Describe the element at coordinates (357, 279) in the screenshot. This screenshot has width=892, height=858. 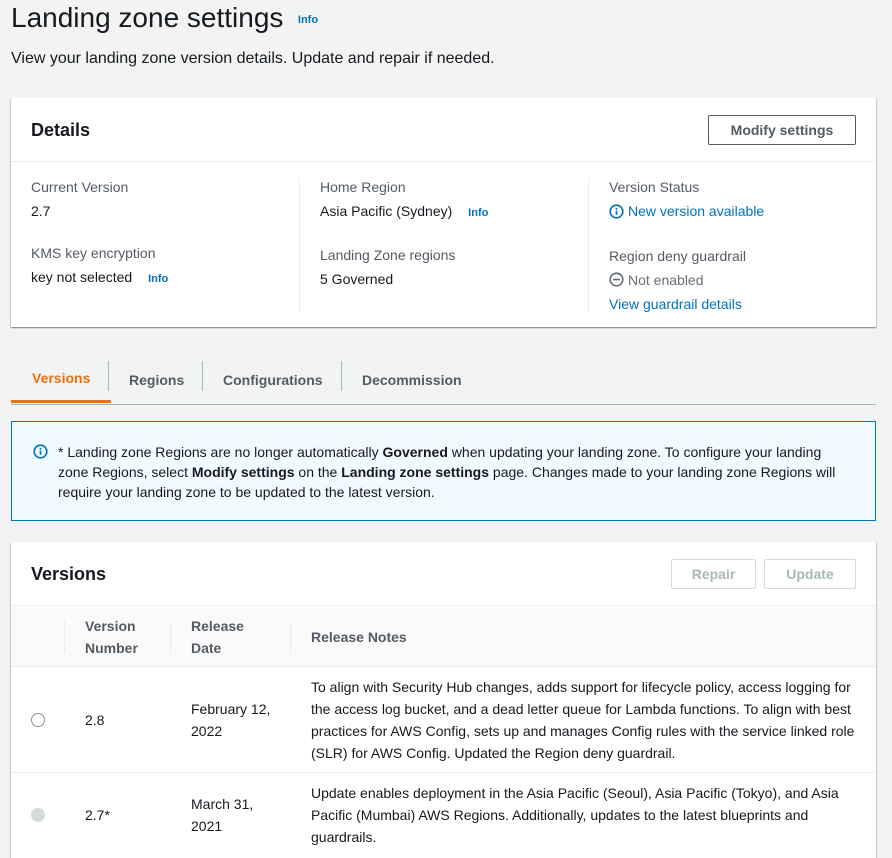
I see `lz-regions-value: 5 Governed` at that location.